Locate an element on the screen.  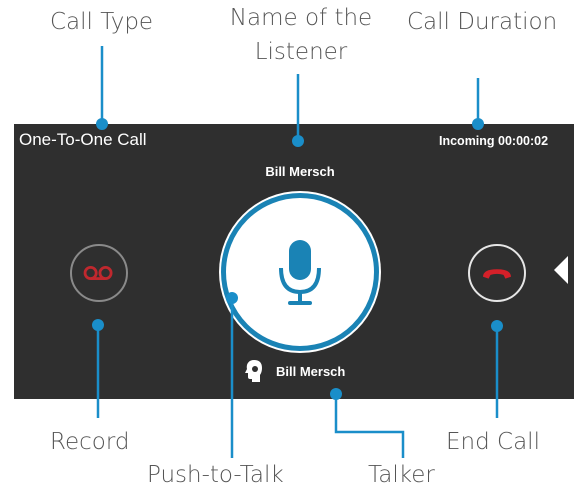
push-to-talk-dot is located at coordinates (232, 298).